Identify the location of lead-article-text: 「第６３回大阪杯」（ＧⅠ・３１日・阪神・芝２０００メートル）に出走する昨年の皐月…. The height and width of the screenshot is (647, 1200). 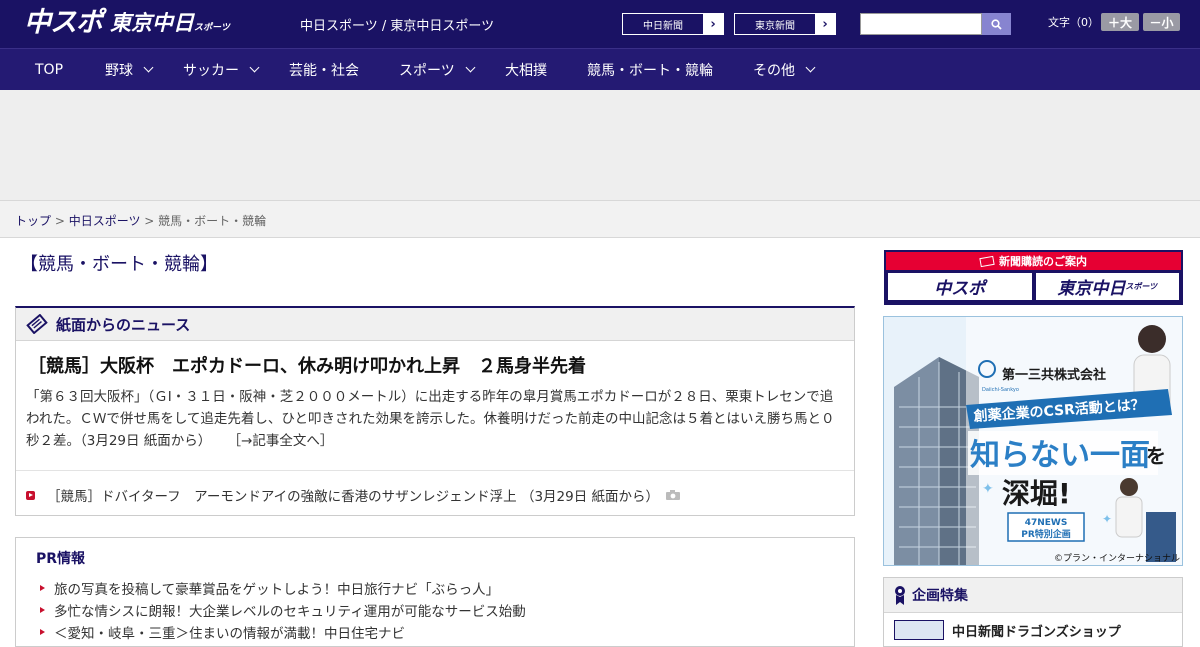
(430, 419).